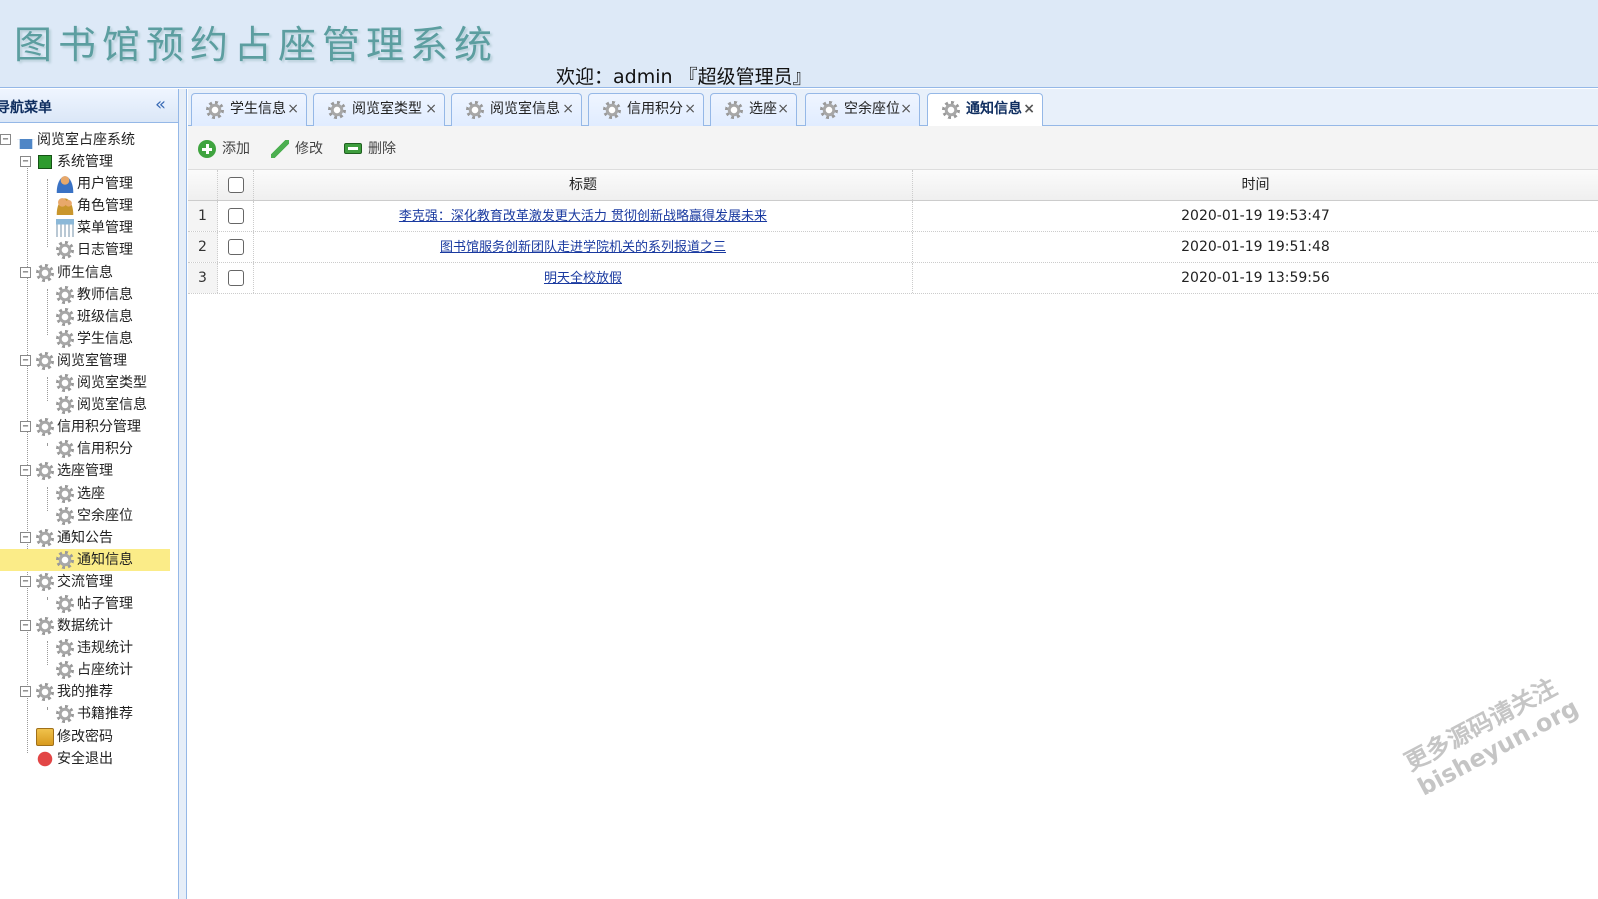  I want to click on tree-node-label: 数据统计, so click(85, 626).